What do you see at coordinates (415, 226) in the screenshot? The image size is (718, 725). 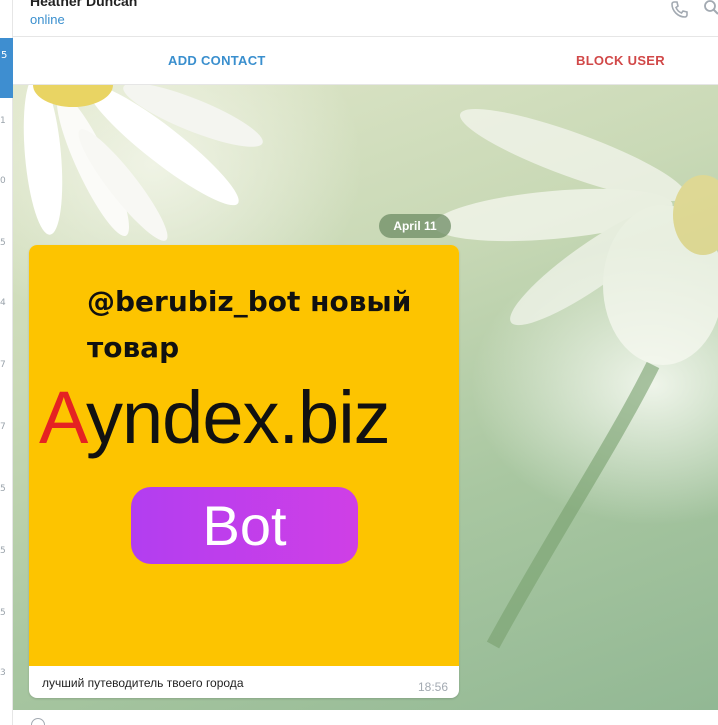 I see `date-separator: April 11` at bounding box center [415, 226].